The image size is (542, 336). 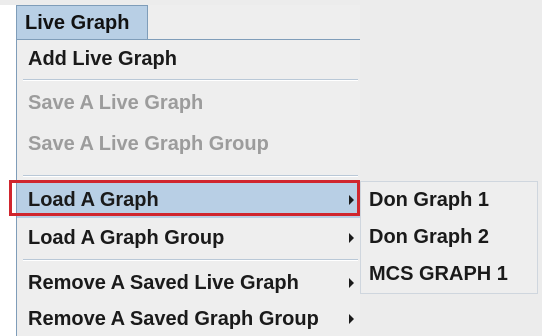 I want to click on menu-item-label: Save A Live Graph, so click(x=116, y=103).